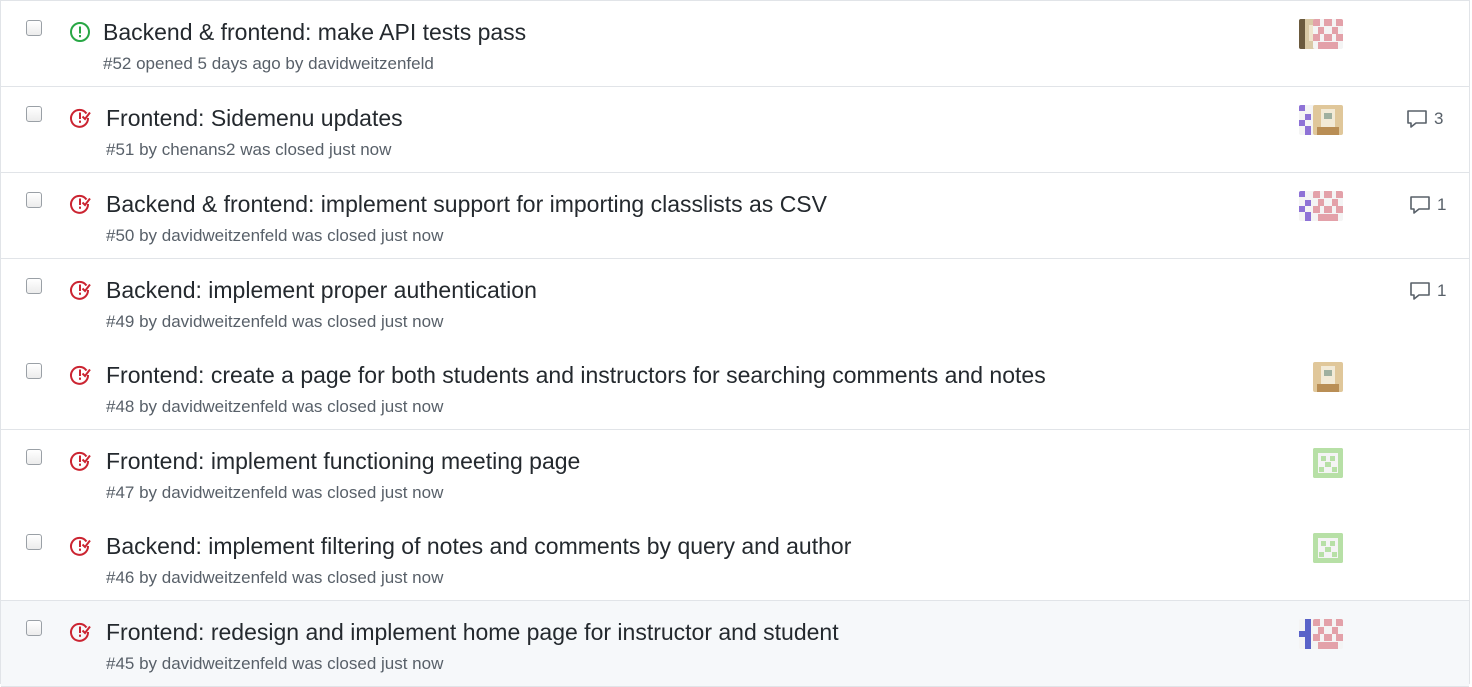  What do you see at coordinates (314, 32) in the screenshot?
I see `issue-title-link: Backend & frontend: make API tests pass` at bounding box center [314, 32].